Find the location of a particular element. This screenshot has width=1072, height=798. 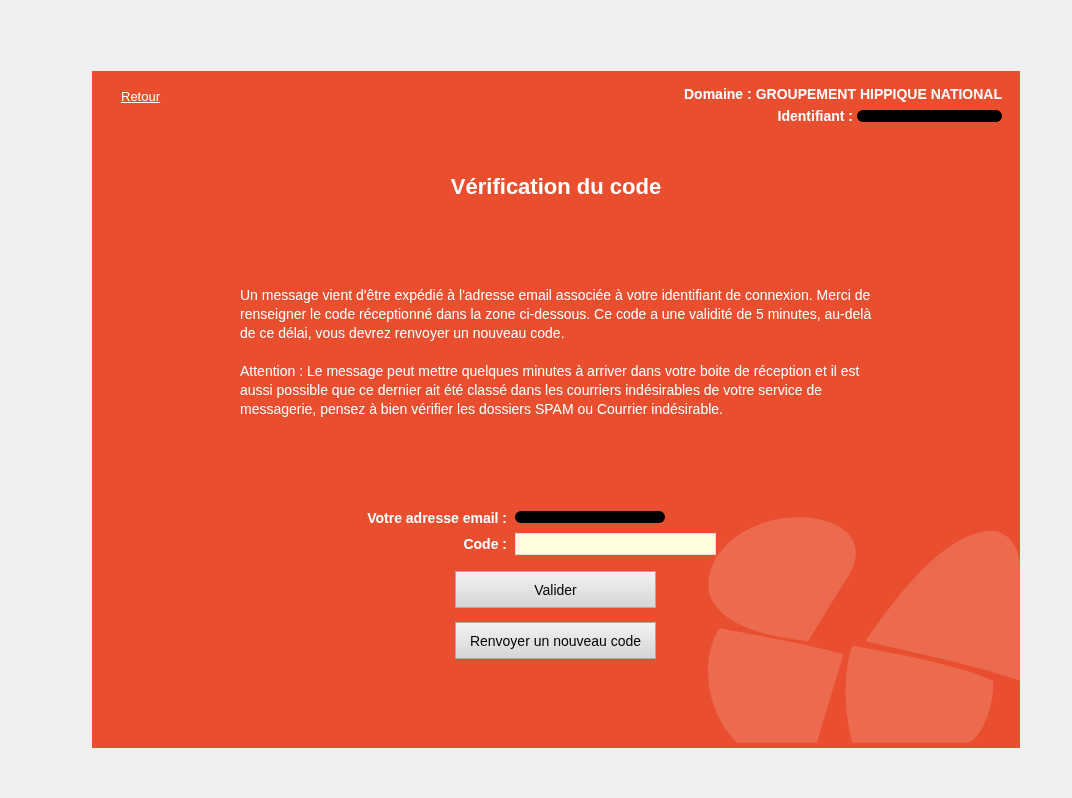

info-paragraph: Attention : Le message peut mettre quelques minutes à arriver dans votre boite de réception et il est aussi possible que ce dernier ait été classé dans les courriers indésirables de votre service de messagerie, pensez à bien vérifier les dossiers SPAM ou Courrier indésirable. is located at coordinates (550, 390).